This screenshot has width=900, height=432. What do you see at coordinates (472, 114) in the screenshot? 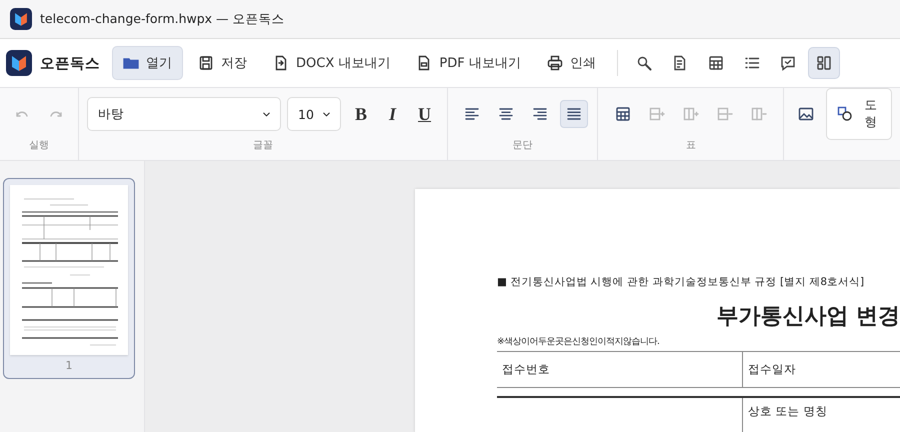
I see `align-left-icon` at bounding box center [472, 114].